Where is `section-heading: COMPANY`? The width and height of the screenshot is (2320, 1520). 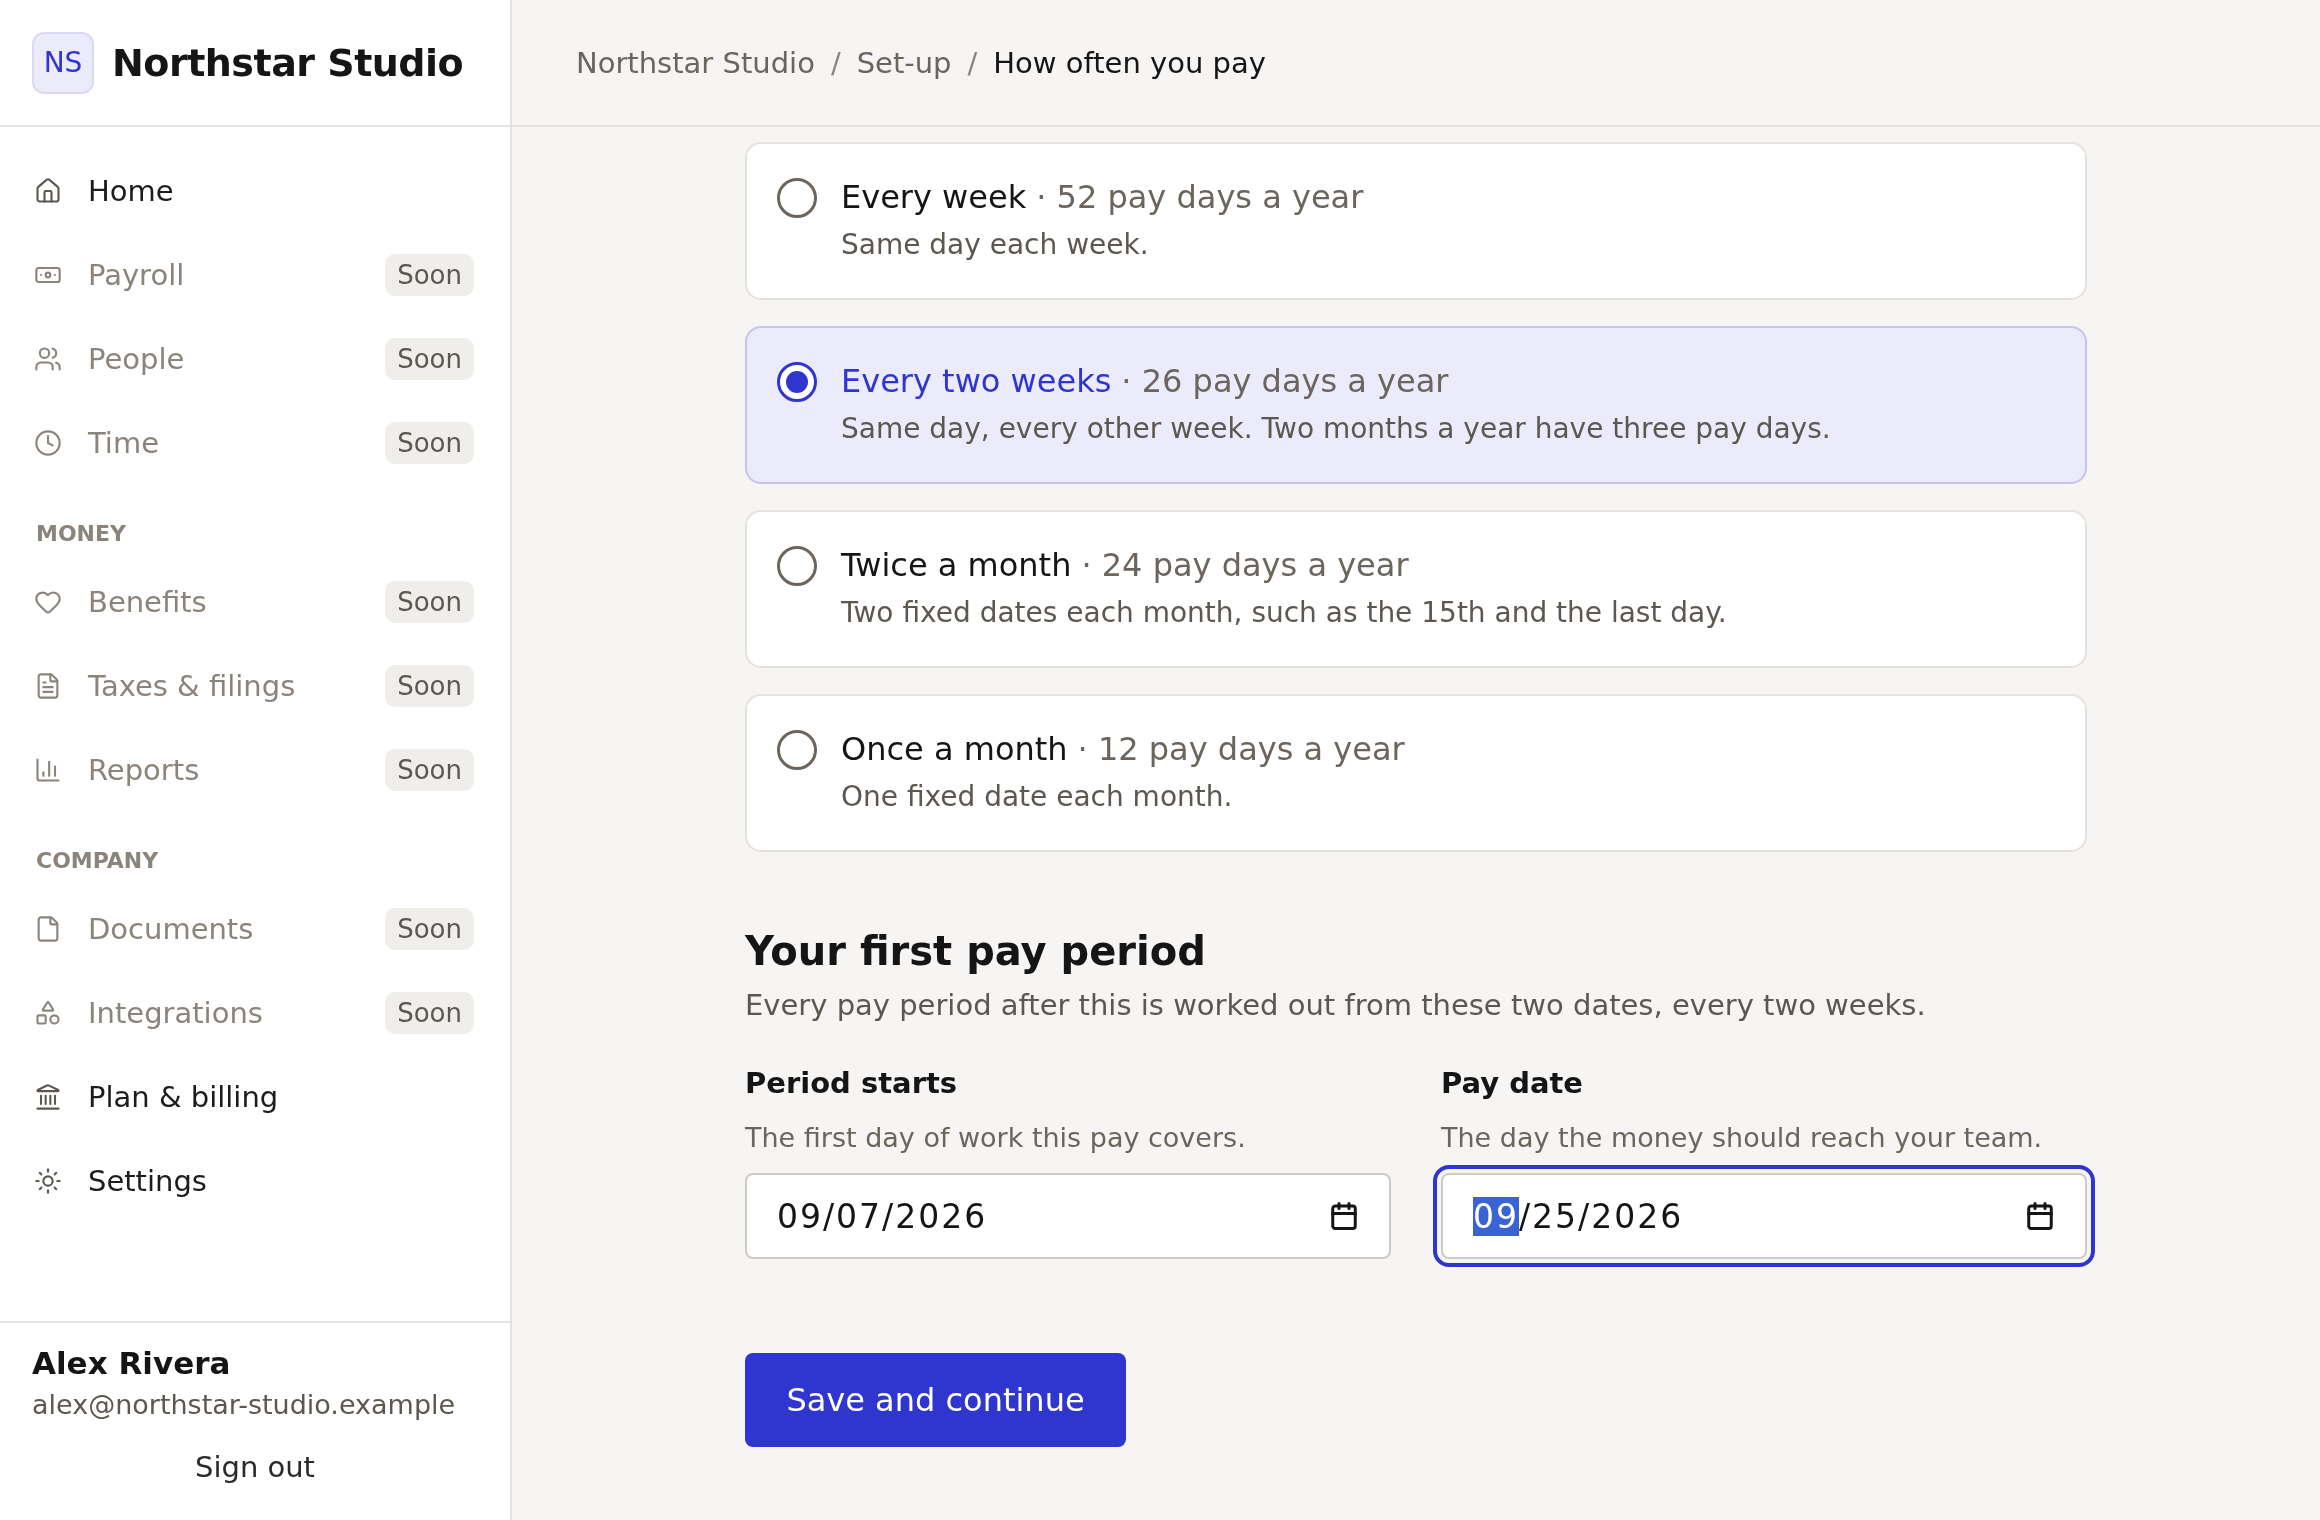
section-heading: COMPANY is located at coordinates (98, 860).